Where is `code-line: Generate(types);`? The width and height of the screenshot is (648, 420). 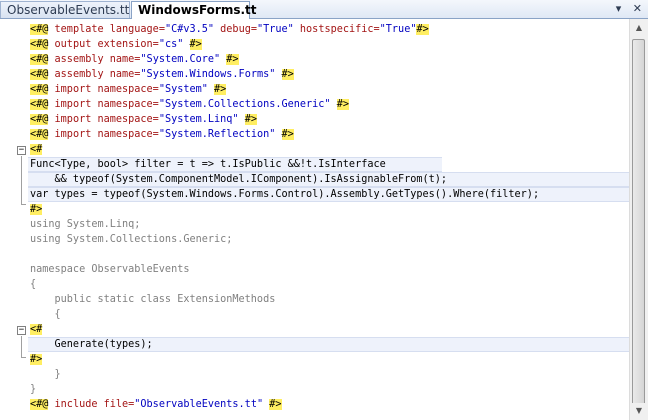 code-line: Generate(types); is located at coordinates (314, 344).